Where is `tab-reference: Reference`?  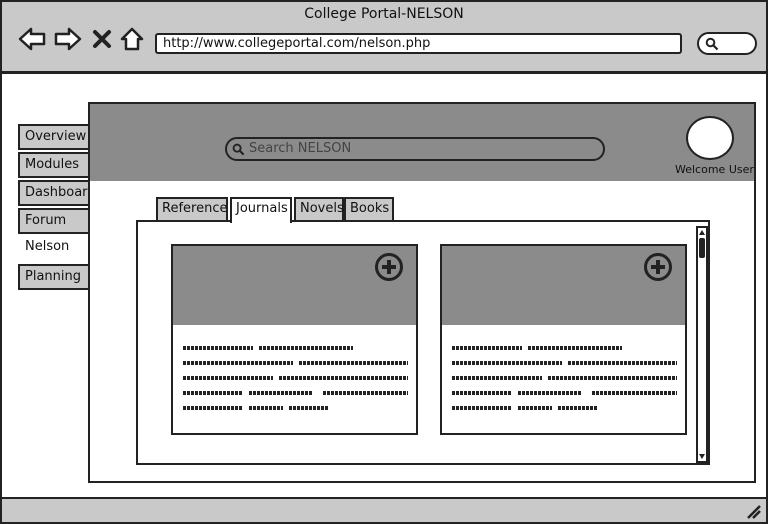 tab-reference: Reference is located at coordinates (192, 209).